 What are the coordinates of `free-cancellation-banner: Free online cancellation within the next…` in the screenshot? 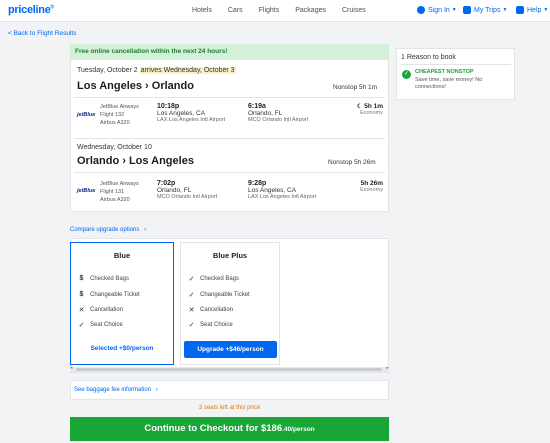 It's located at (229, 52).